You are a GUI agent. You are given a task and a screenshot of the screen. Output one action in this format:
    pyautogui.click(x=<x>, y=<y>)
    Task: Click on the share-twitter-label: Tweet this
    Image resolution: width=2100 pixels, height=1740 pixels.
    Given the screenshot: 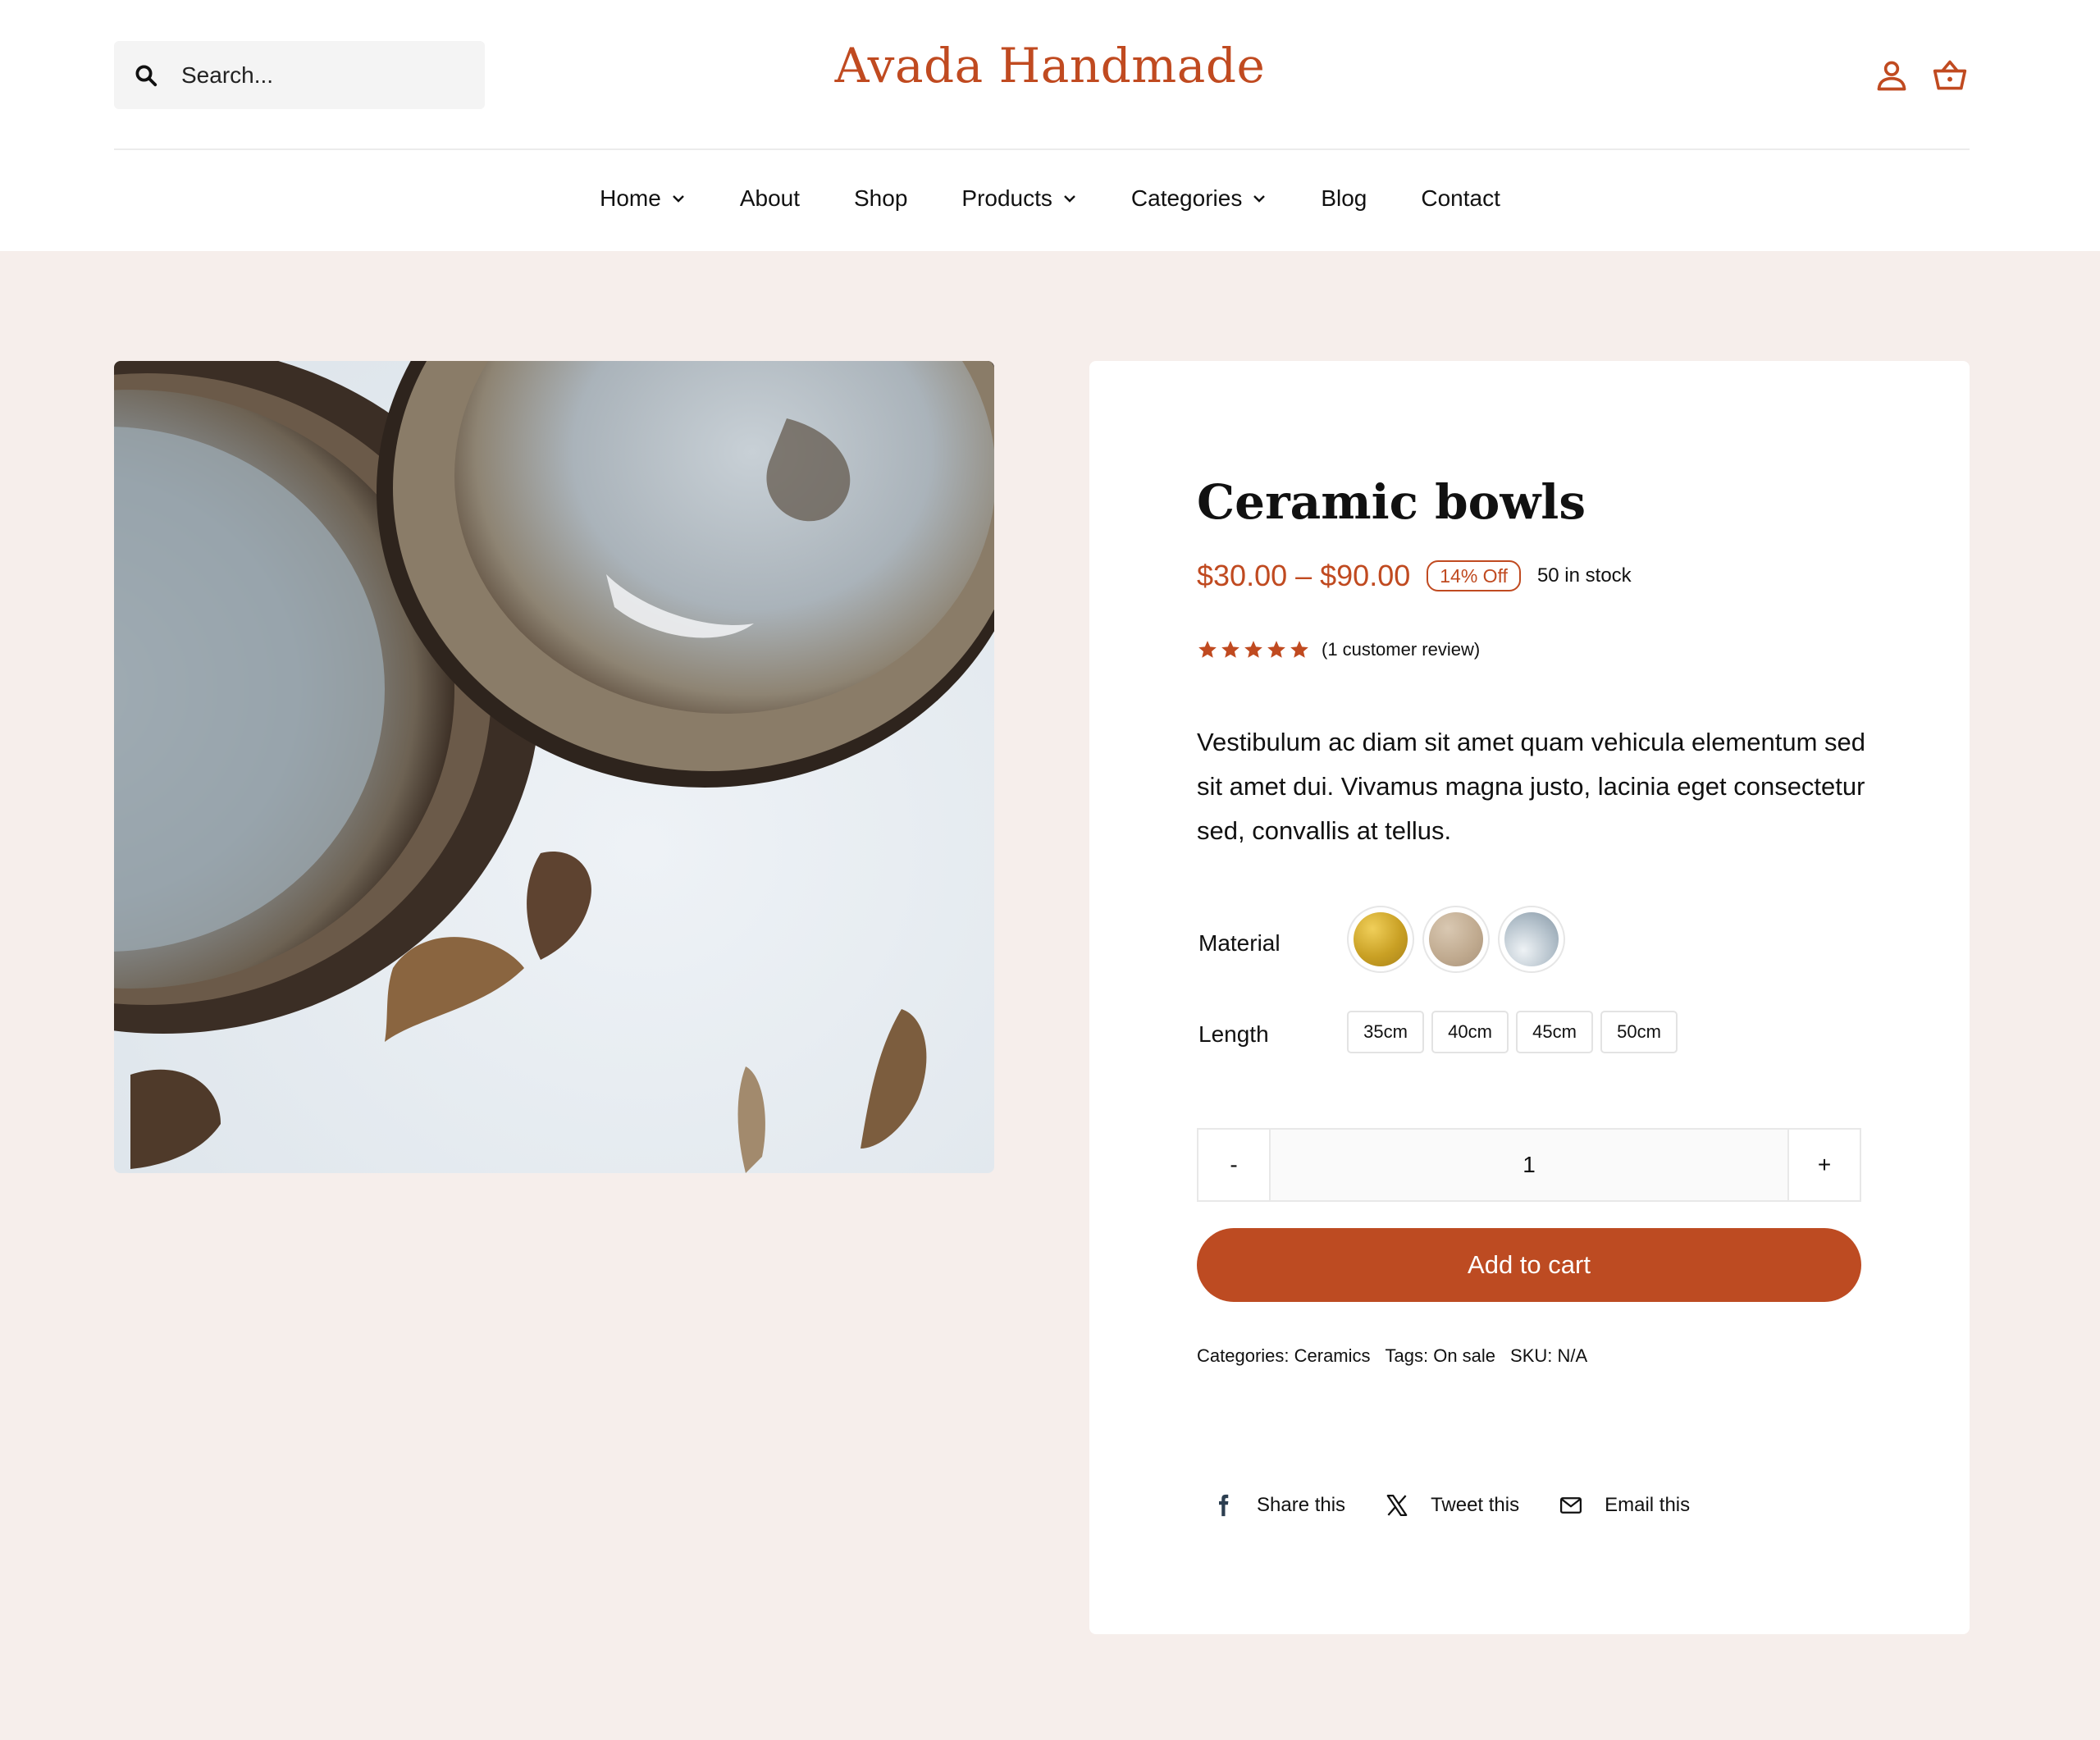 What is the action you would take?
    pyautogui.click(x=1476, y=1505)
    